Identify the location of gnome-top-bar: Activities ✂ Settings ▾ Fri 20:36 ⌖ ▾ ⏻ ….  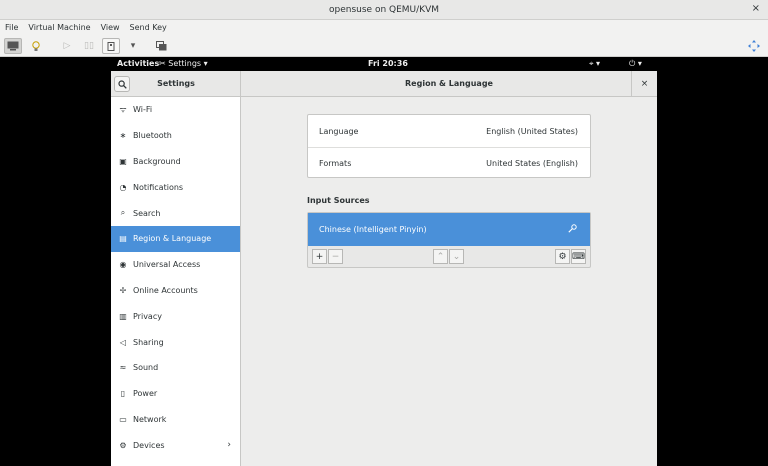
(384, 64).